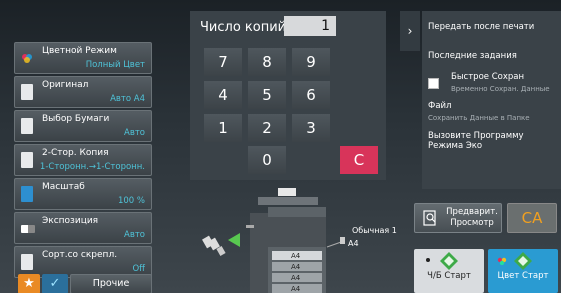  Describe the element at coordinates (311, 128) in the screenshot. I see `key-3: 3` at that location.